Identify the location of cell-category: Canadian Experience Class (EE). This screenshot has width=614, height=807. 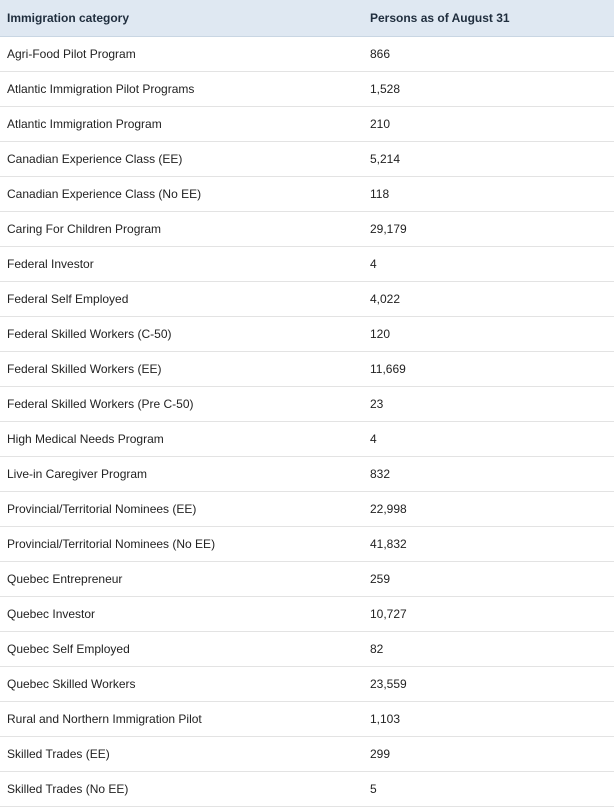
(181, 159).